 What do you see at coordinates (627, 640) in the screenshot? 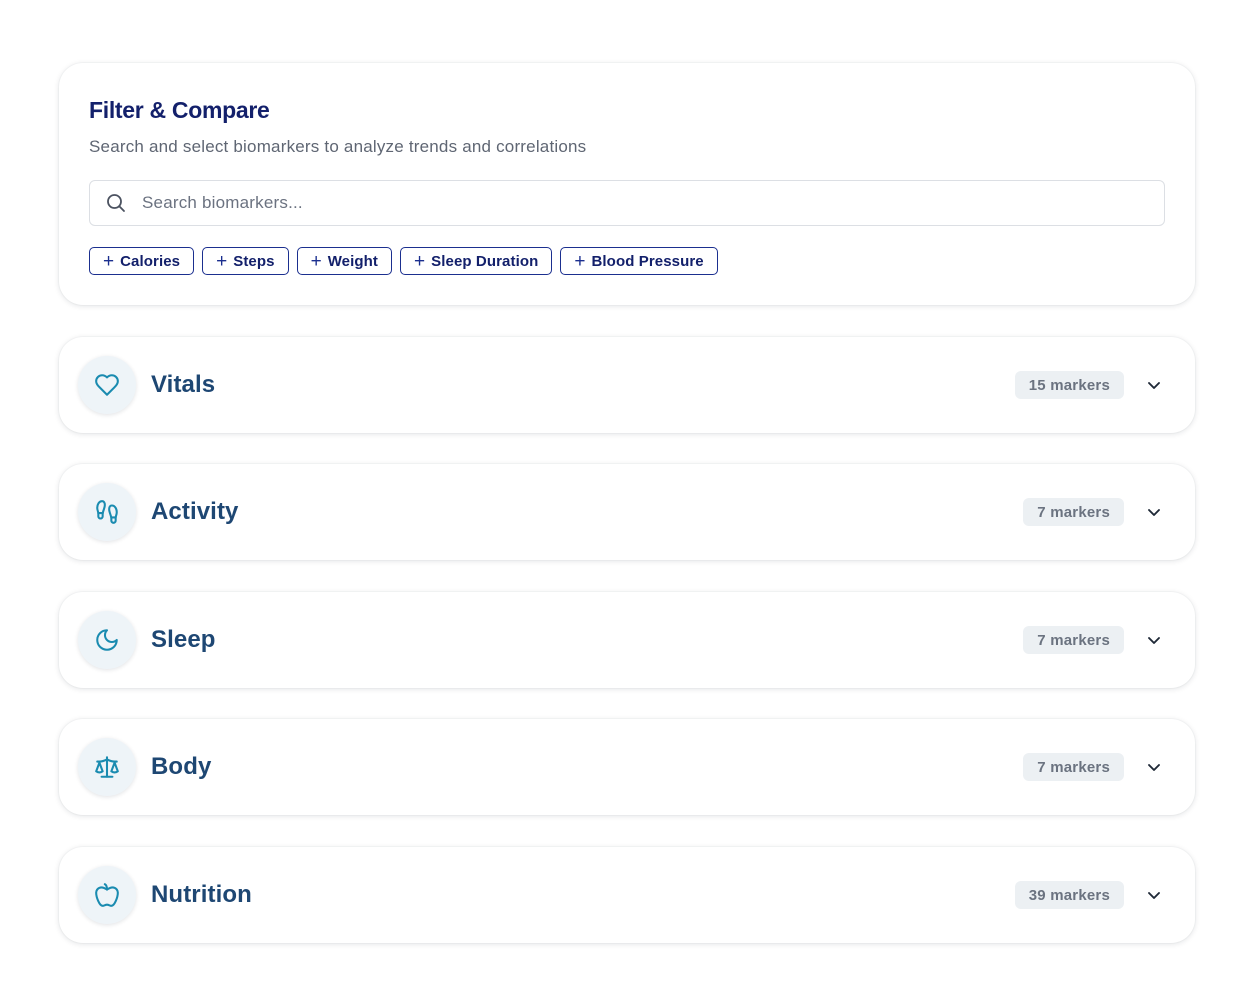
I see `category-sleep: Sleep 7 markers` at bounding box center [627, 640].